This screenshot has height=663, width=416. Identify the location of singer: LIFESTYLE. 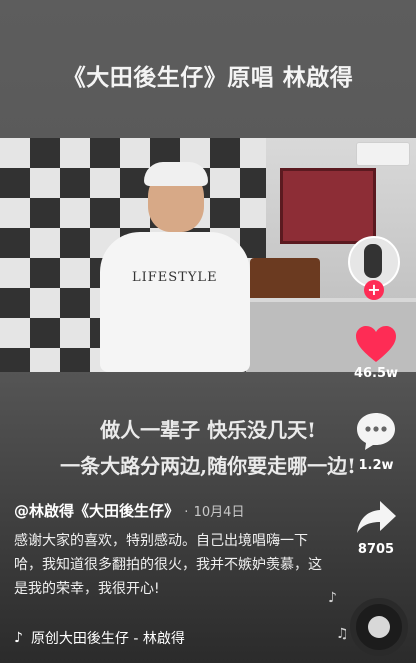
(175, 267).